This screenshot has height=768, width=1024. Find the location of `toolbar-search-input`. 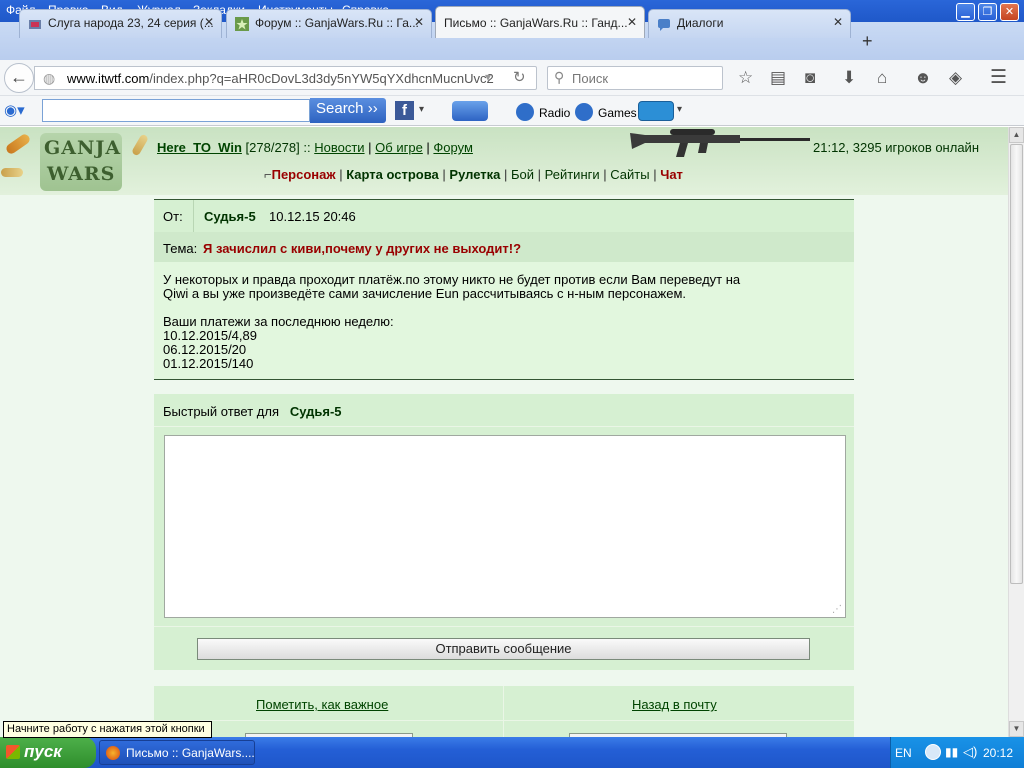

toolbar-search-input is located at coordinates (176, 110).